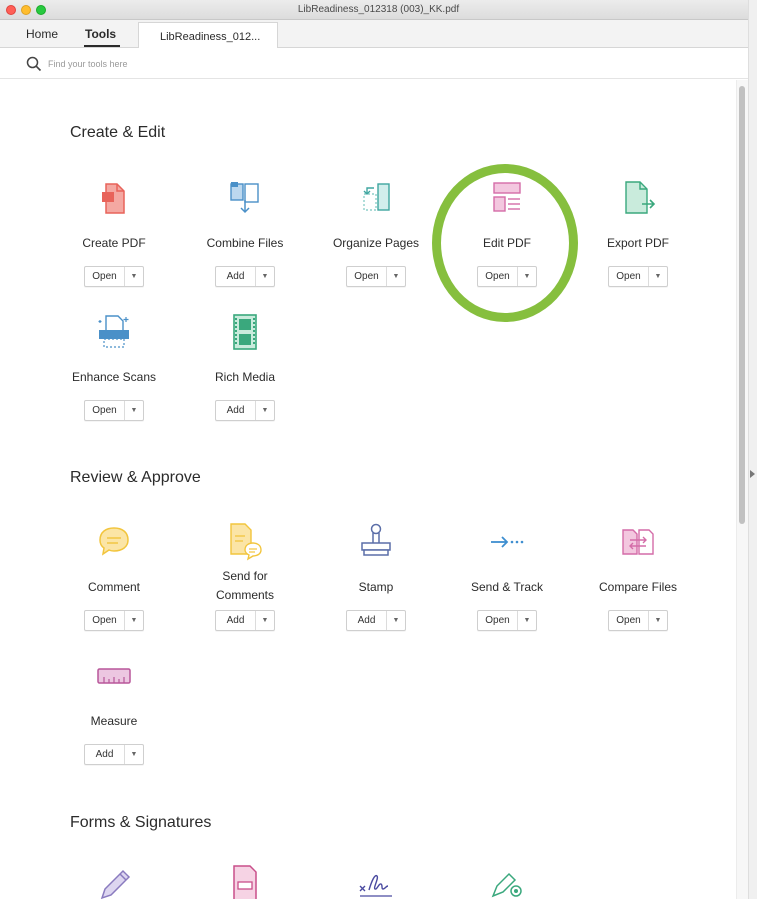 This screenshot has width=757, height=899. Describe the element at coordinates (245, 576) in the screenshot. I see `tool-label-line-1: Send for` at that location.